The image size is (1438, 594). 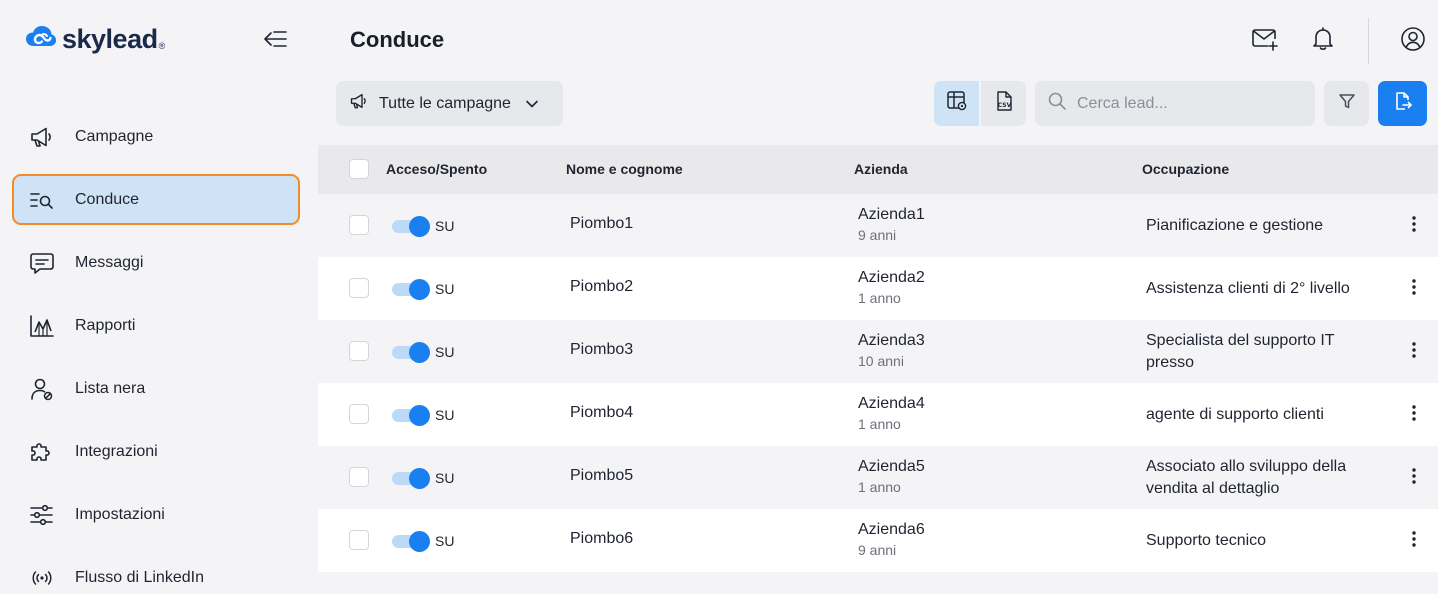 I want to click on sidebar-item-messaggi: Messaggi, so click(x=159, y=262).